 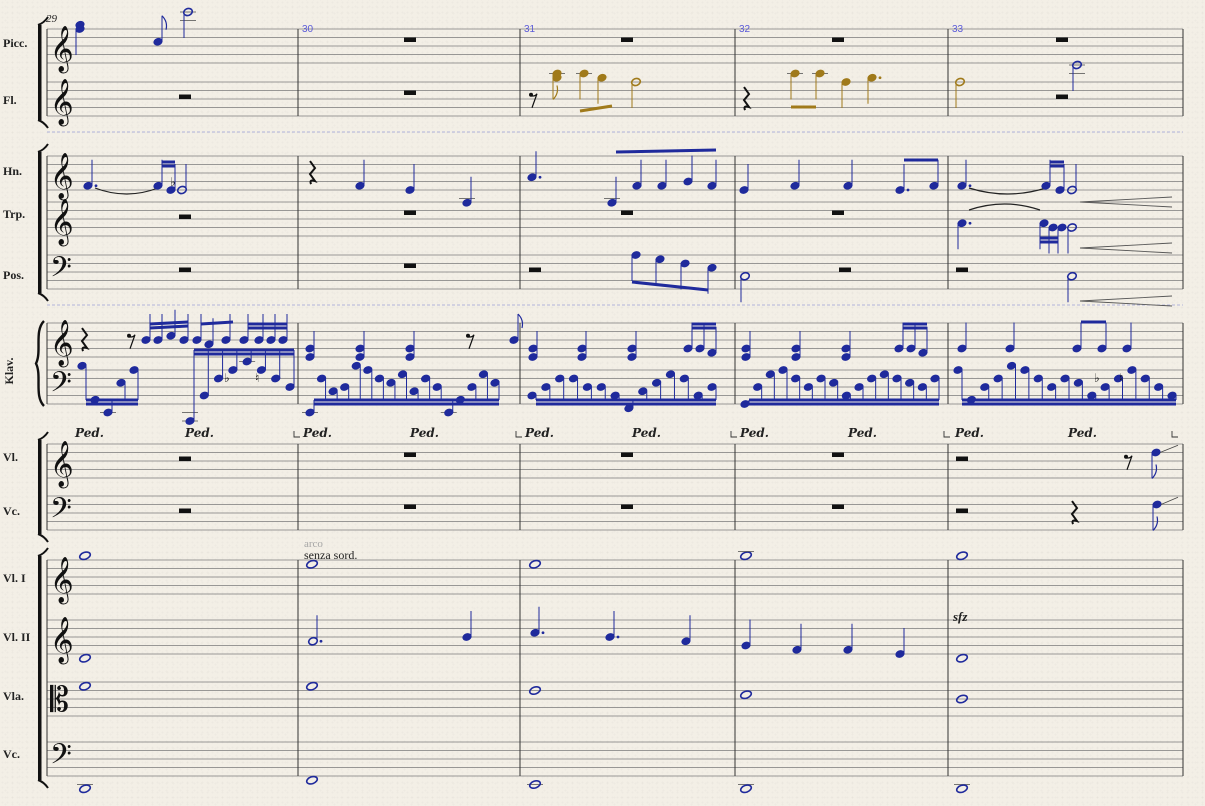 What do you see at coordinates (11, 754) in the screenshot?
I see `instrument-label-vc2: Vc.` at bounding box center [11, 754].